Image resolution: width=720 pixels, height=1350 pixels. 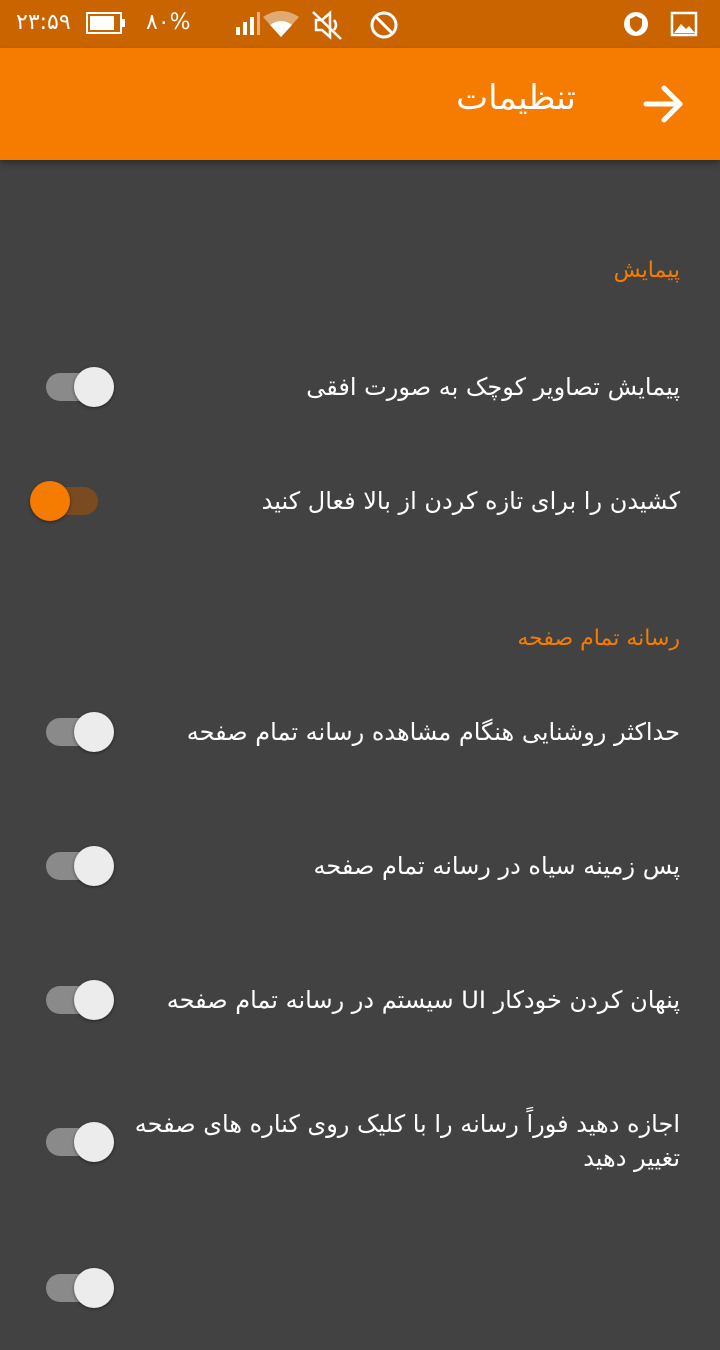 What do you see at coordinates (168, 22) in the screenshot?
I see `battery-percent: ۸۰%` at bounding box center [168, 22].